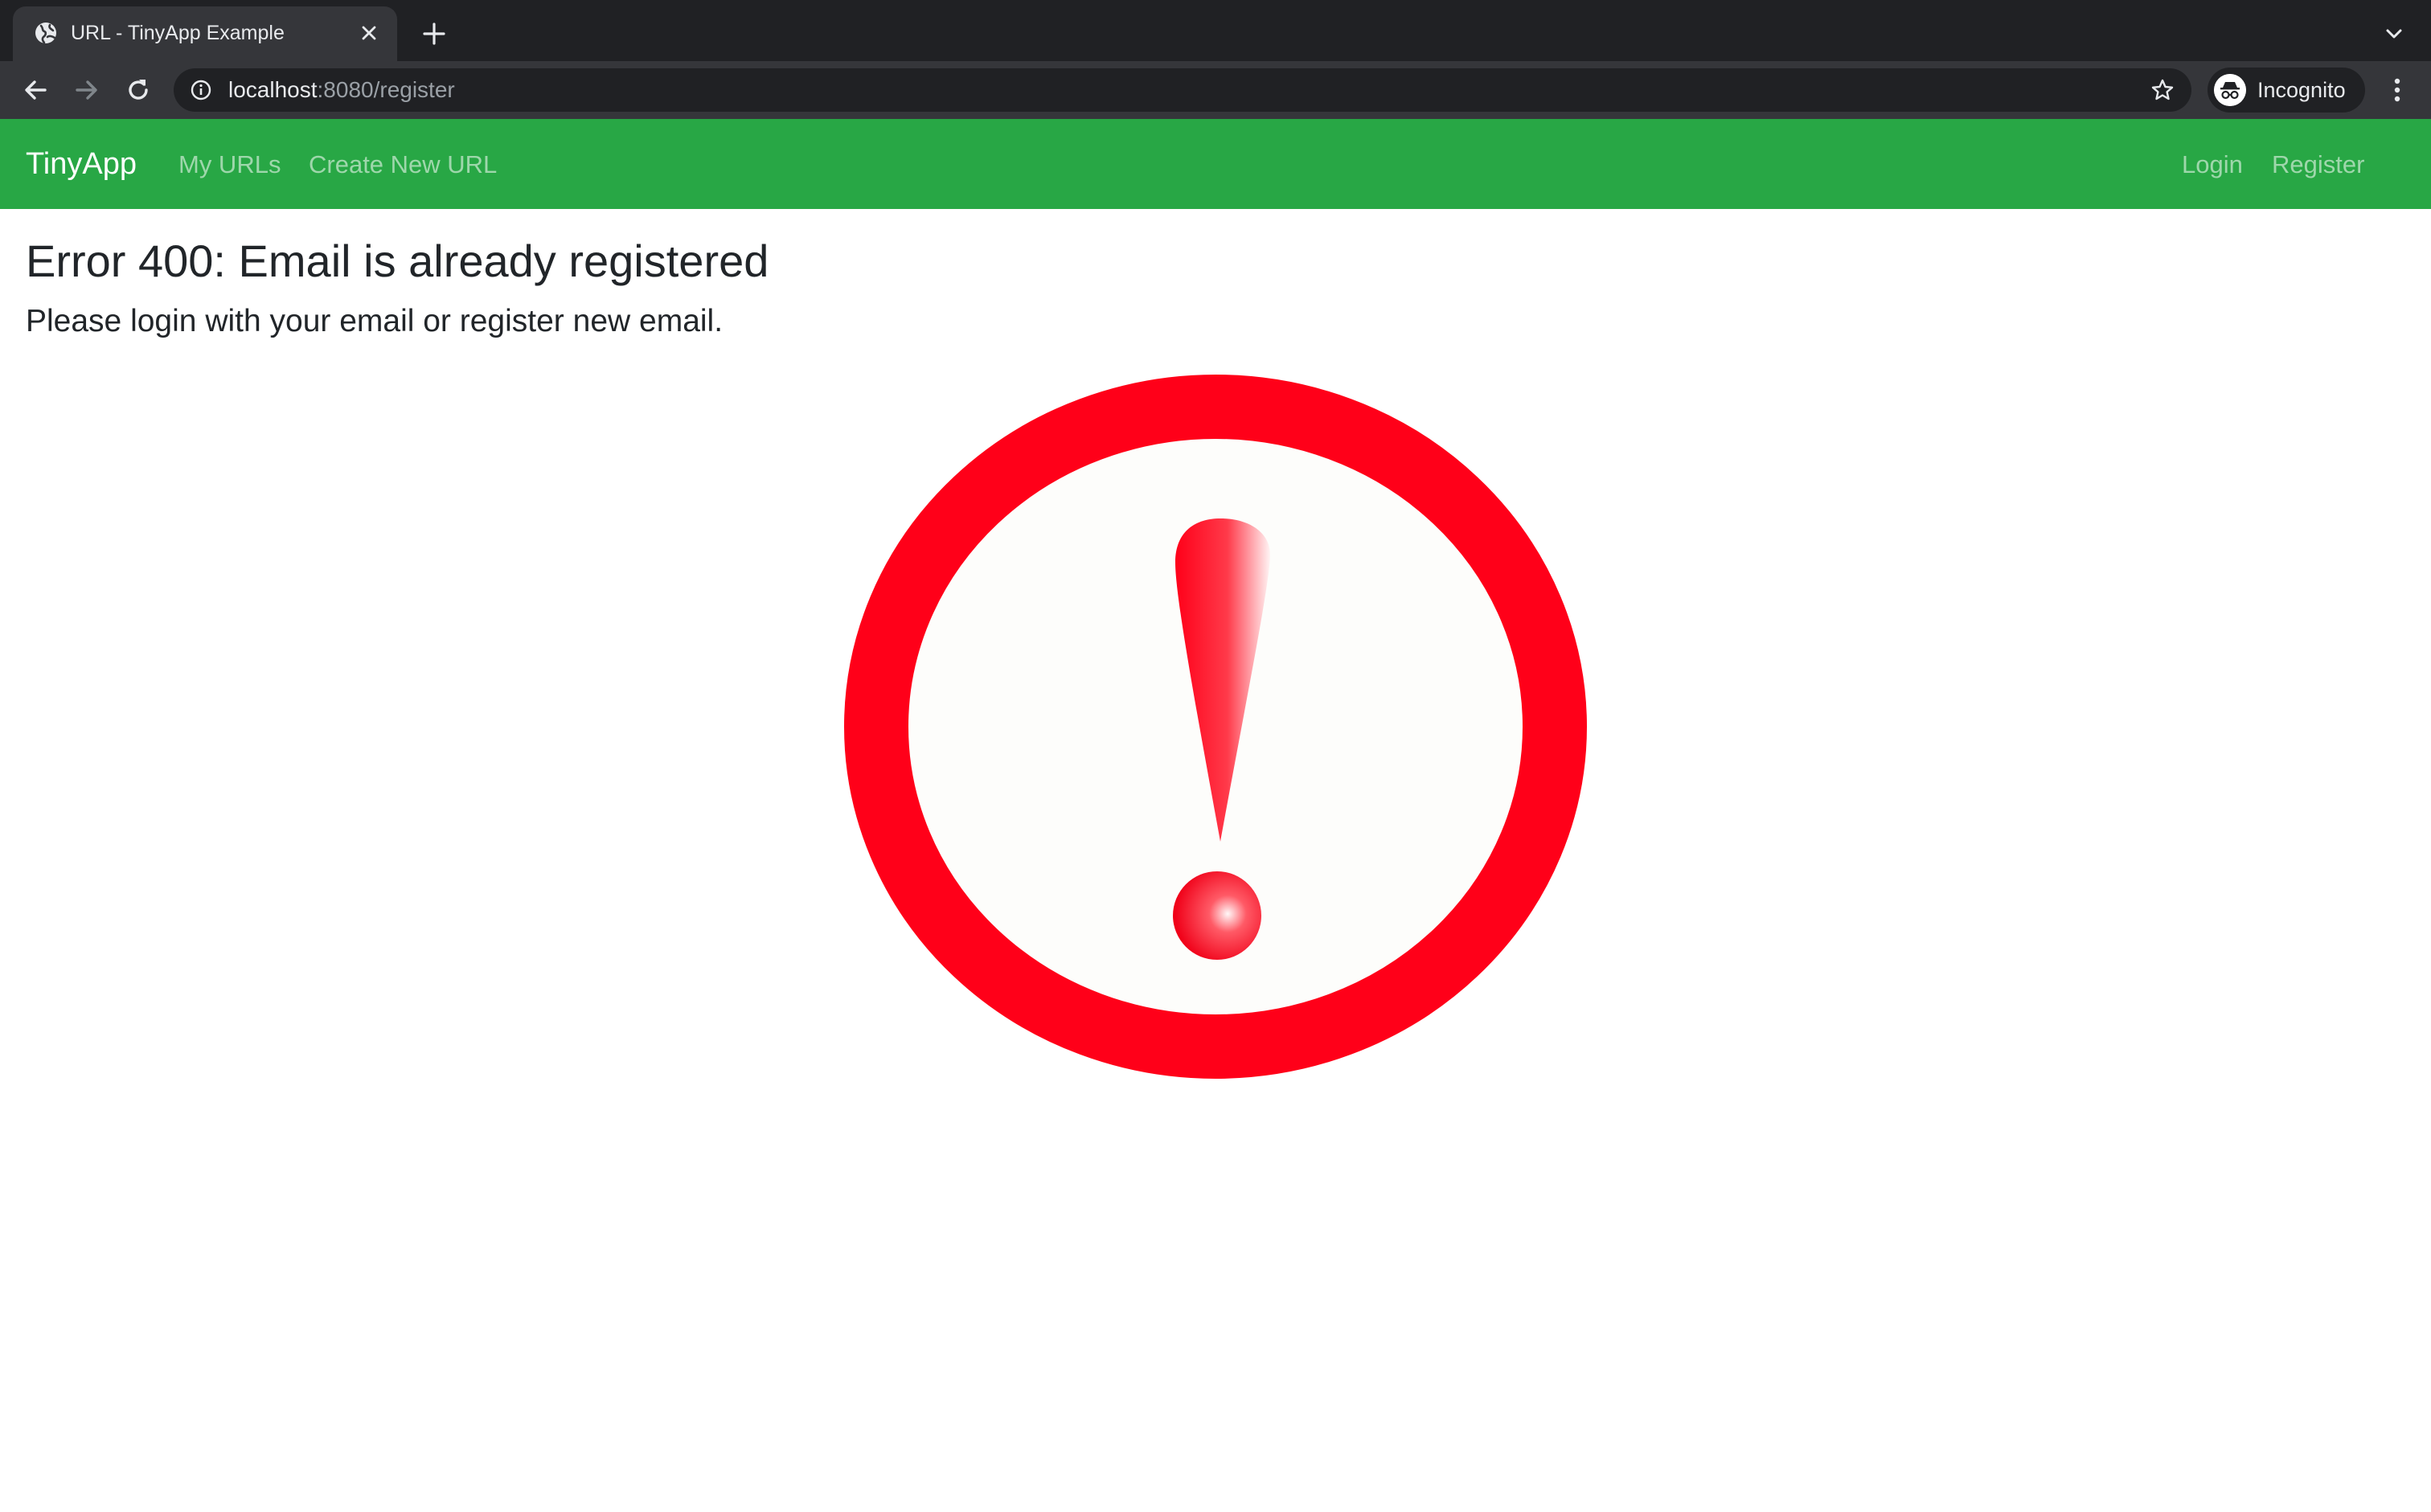  I want to click on new-tab-plus-icon, so click(434, 34).